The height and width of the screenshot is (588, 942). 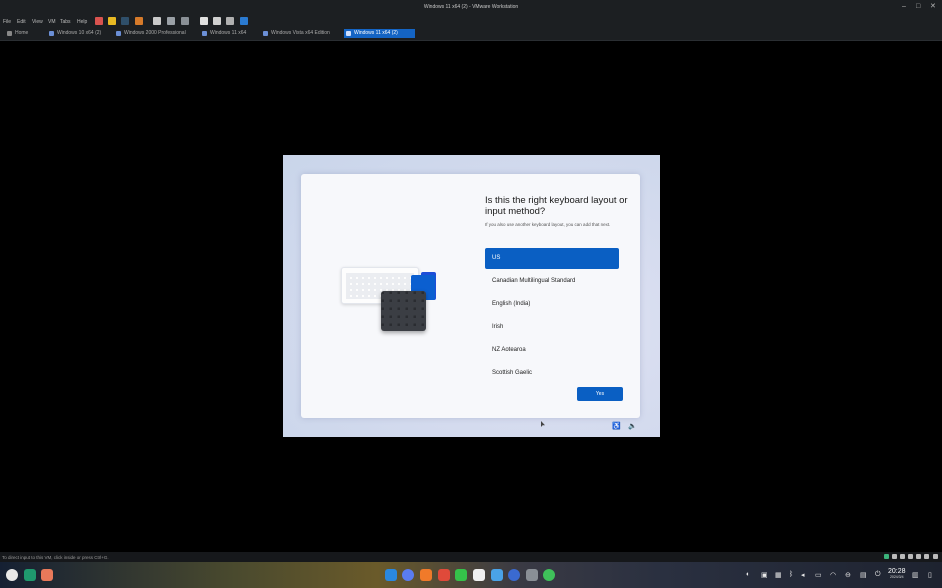 I want to click on music-icon, so click(x=444, y=575).